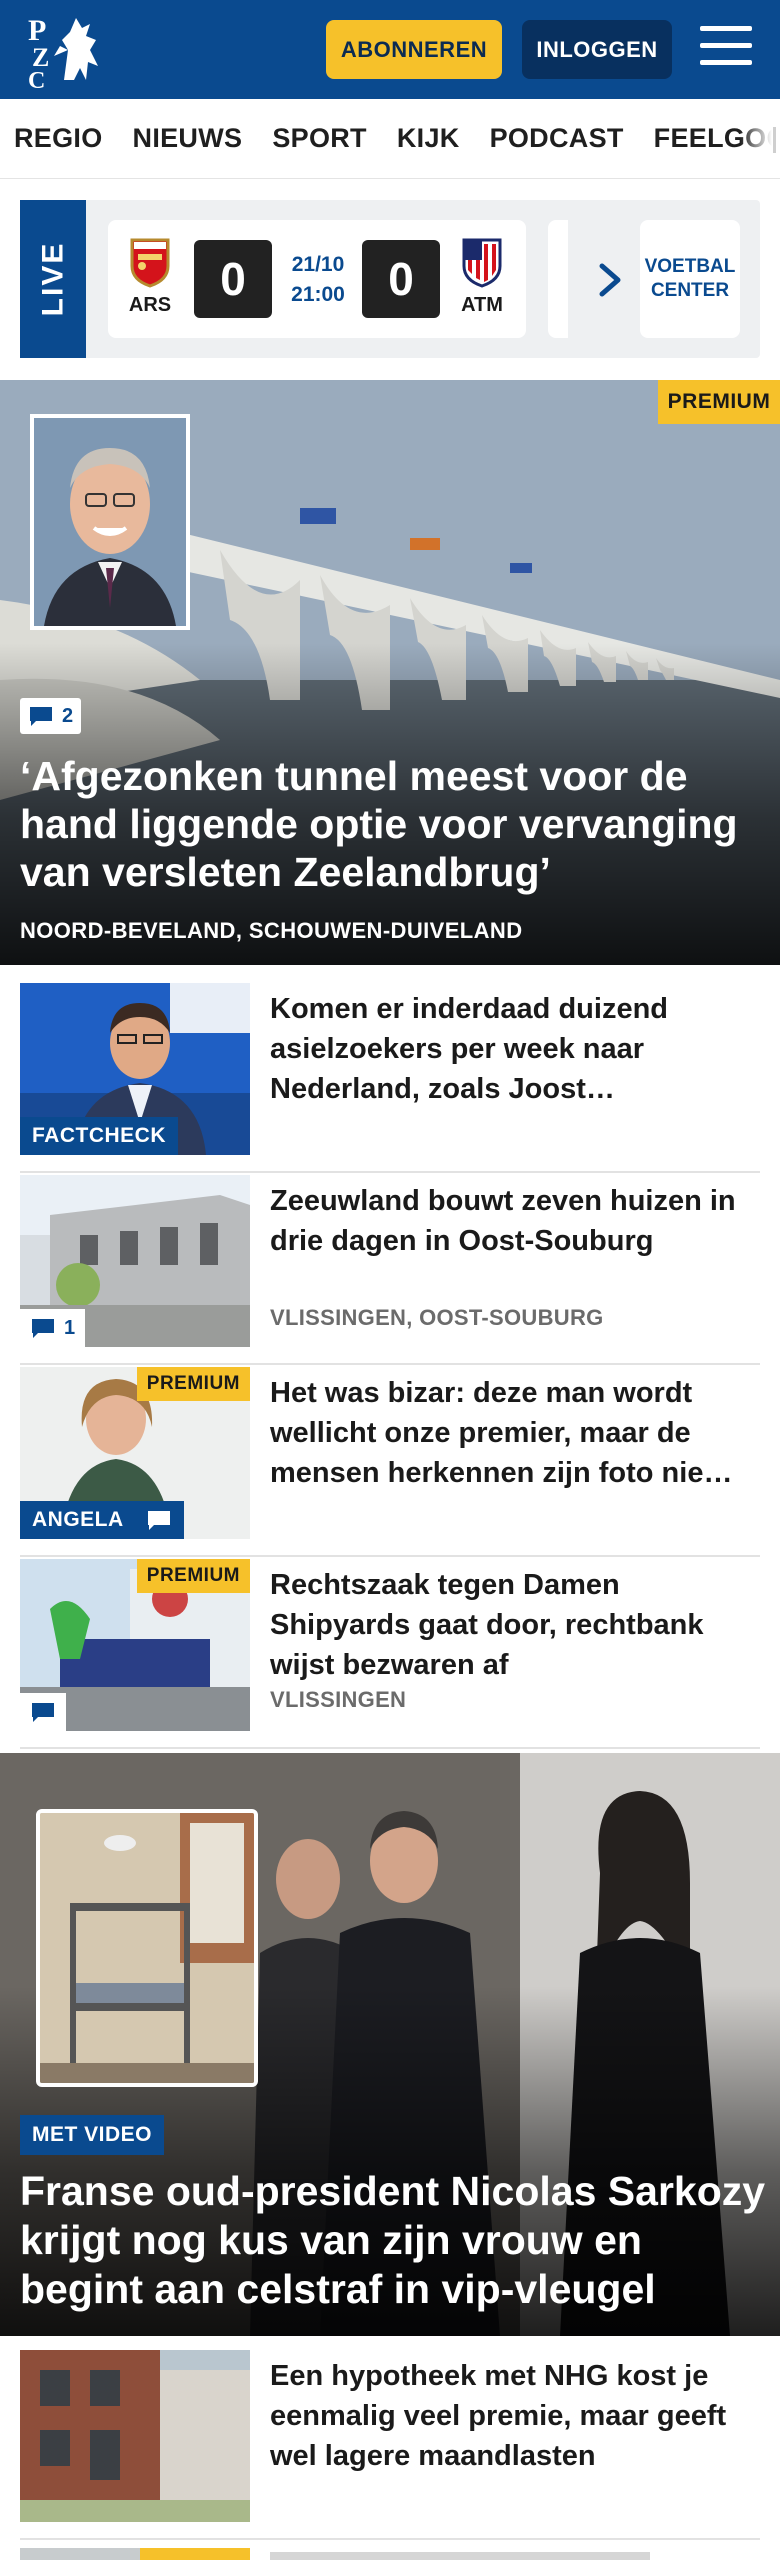 Image resolution: width=780 pixels, height=2560 pixels. I want to click on home-team-code: ARS, so click(150, 305).